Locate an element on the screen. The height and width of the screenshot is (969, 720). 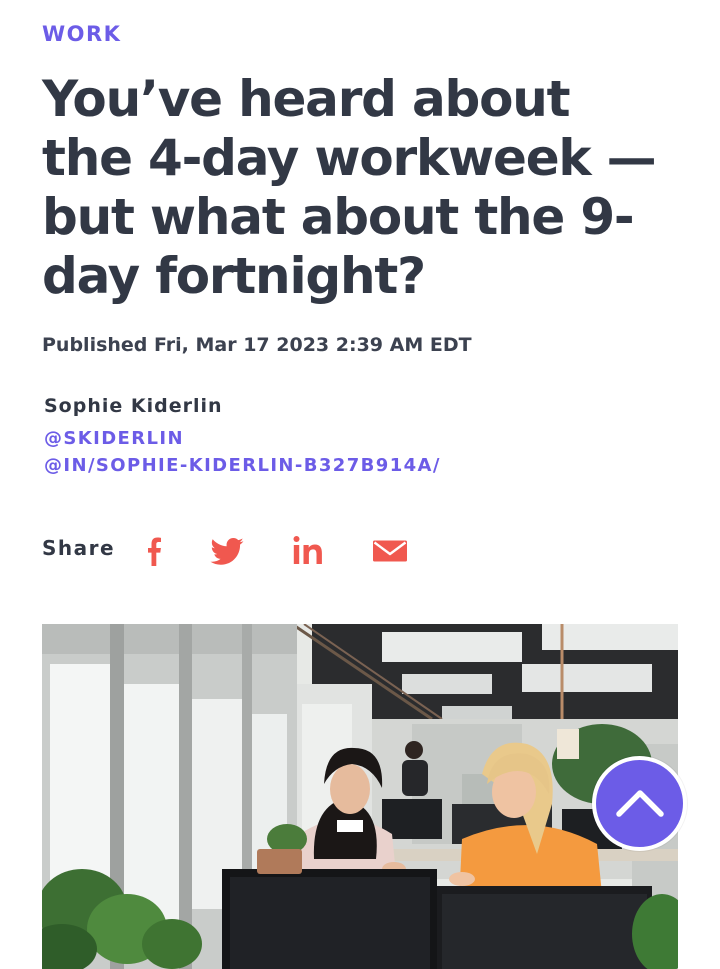
author-linkedin-link: @IN/SOPHIE-KIDERLIN-B327B914A/ is located at coordinates (242, 465).